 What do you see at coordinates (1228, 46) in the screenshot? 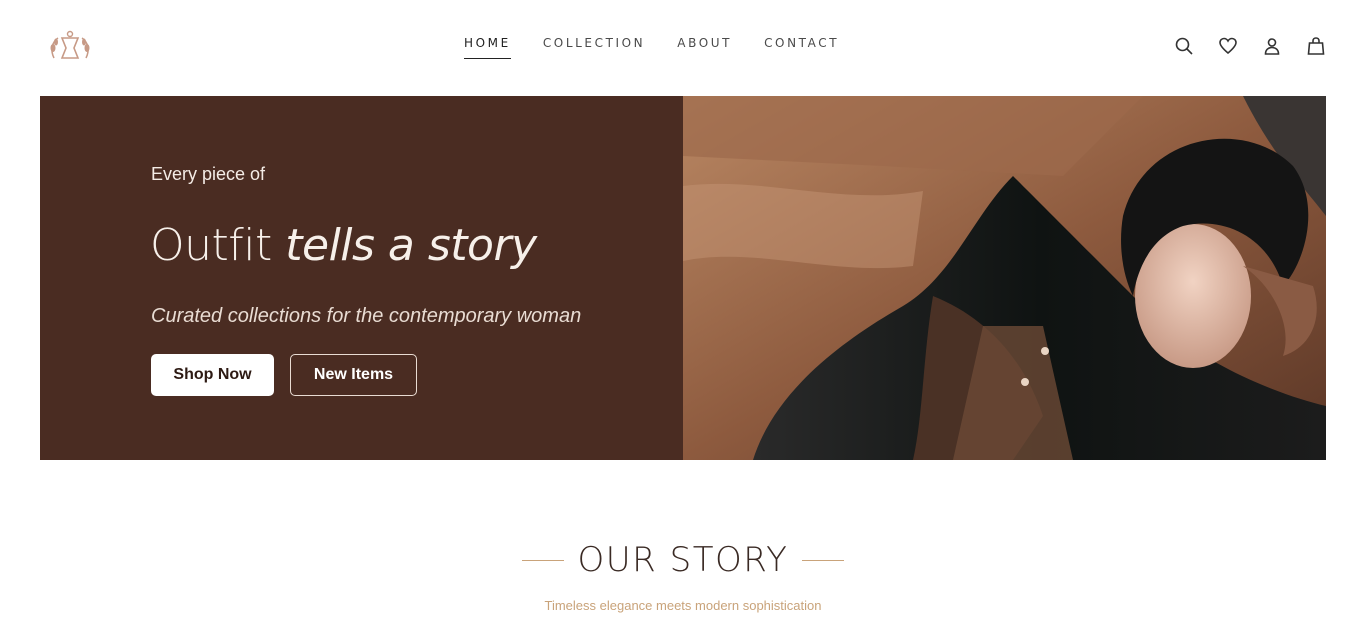
I see `heart-icon` at bounding box center [1228, 46].